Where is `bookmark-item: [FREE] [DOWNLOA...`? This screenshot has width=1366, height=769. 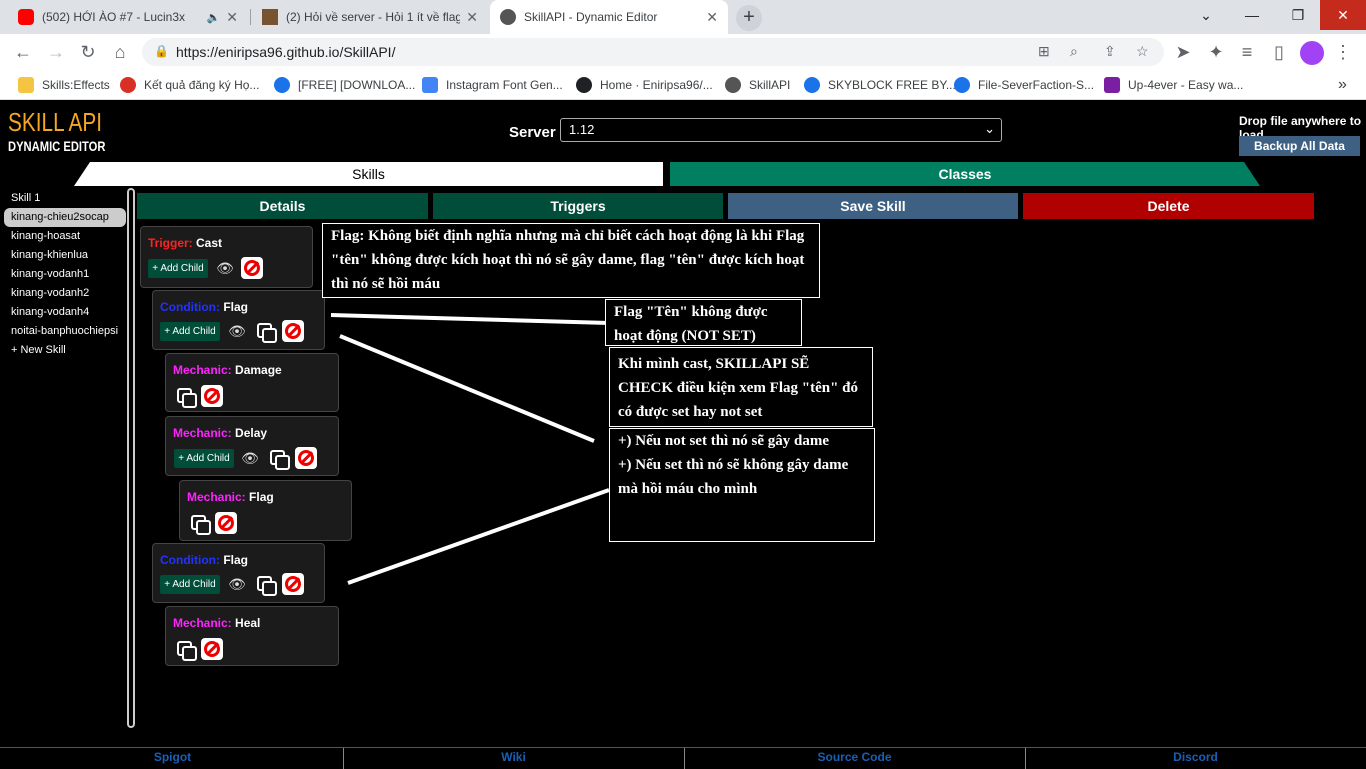 bookmark-item: [FREE] [DOWNLOA... is located at coordinates (344, 85).